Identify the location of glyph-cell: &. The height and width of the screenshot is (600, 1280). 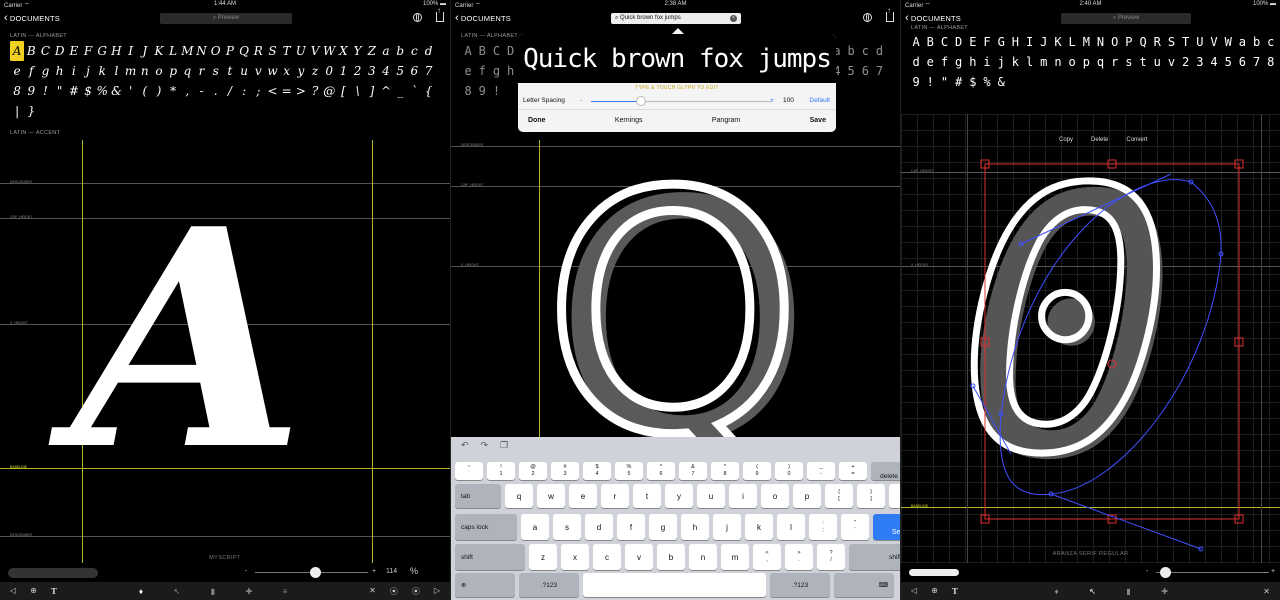
(1001, 82).